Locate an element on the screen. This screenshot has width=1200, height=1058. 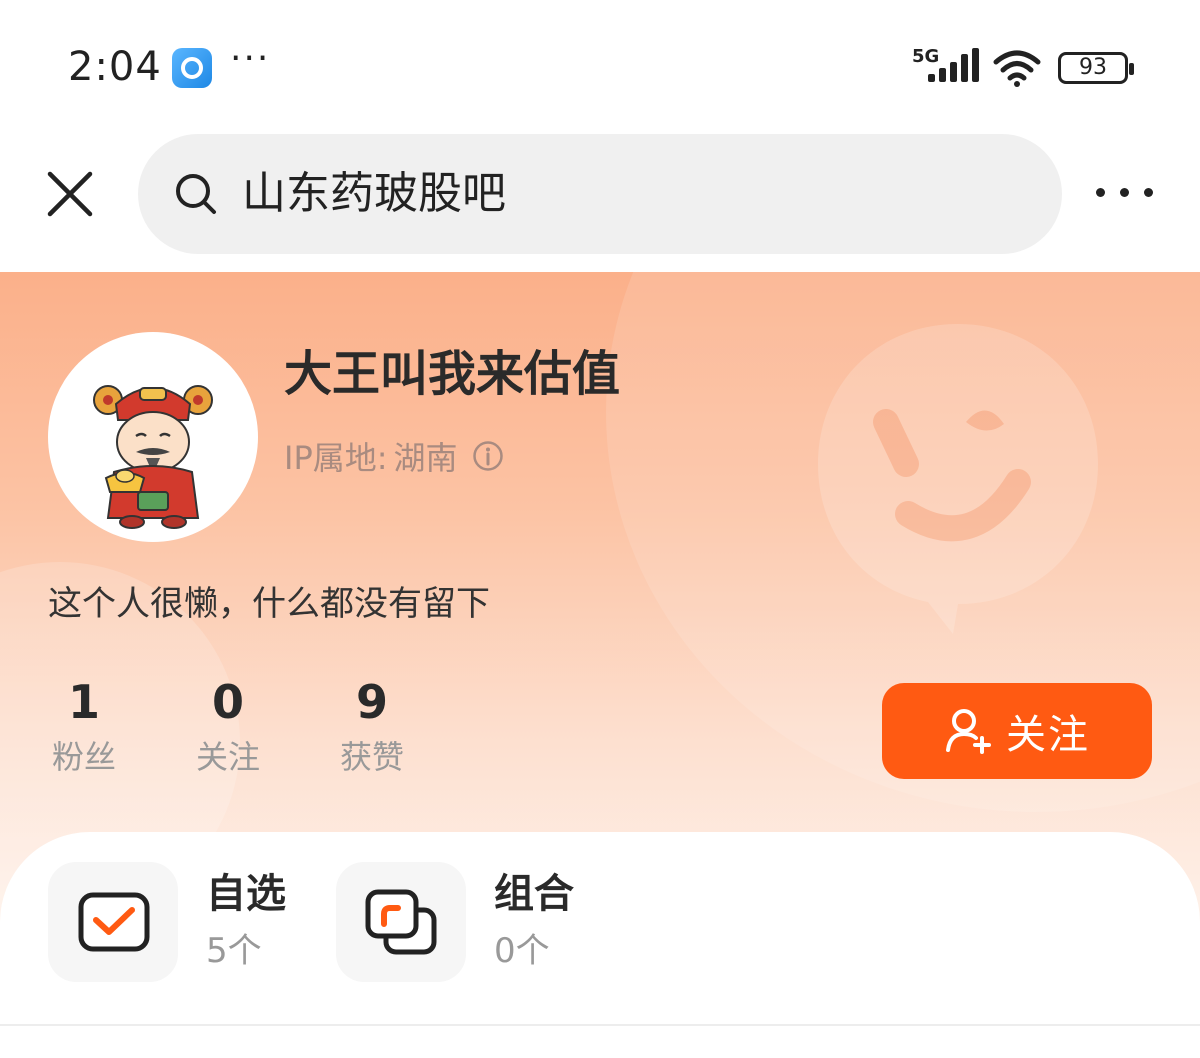
shortcut-portfolio: 组合 0个 is located at coordinates (466, 922).